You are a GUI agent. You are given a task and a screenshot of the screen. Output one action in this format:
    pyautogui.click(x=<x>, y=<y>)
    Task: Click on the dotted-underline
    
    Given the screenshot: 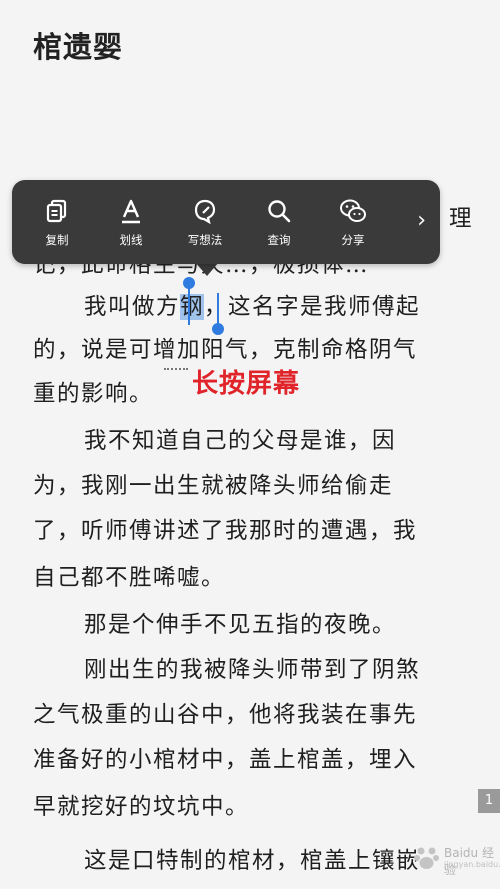 What is the action you would take?
    pyautogui.click(x=176, y=369)
    